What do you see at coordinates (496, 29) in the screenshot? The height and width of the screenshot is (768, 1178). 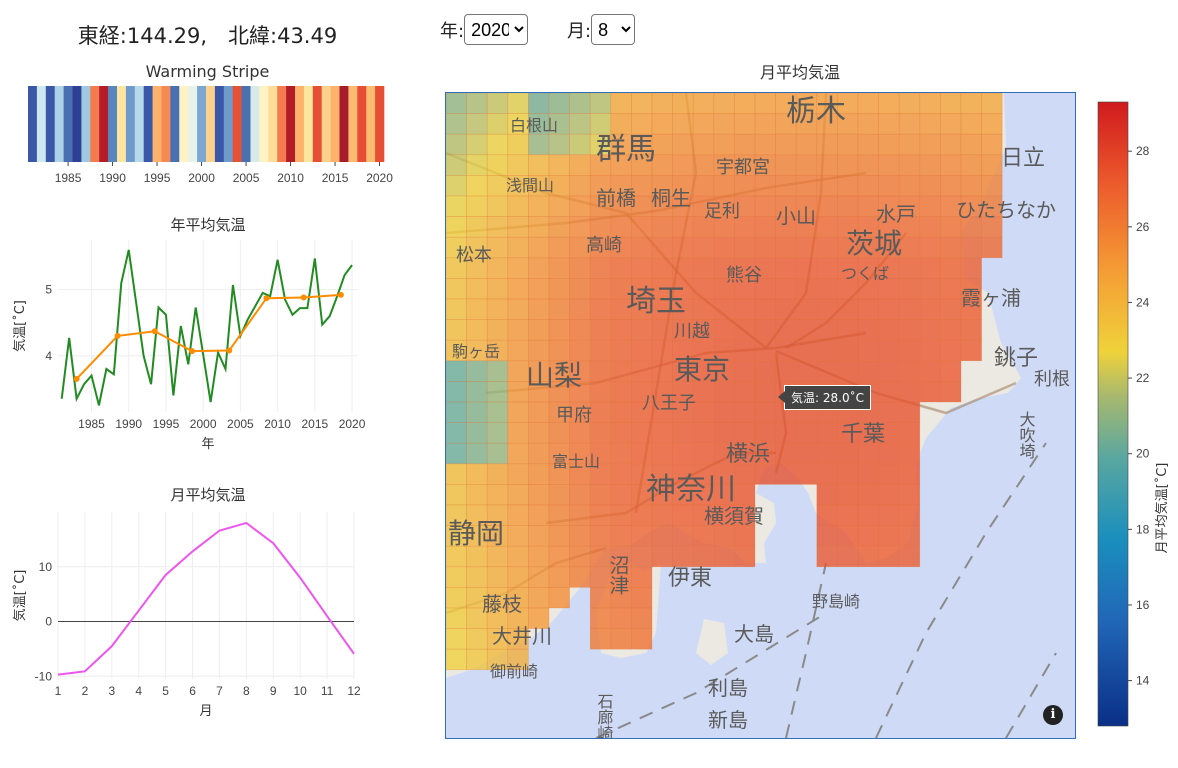 I see `year-select: 2020` at bounding box center [496, 29].